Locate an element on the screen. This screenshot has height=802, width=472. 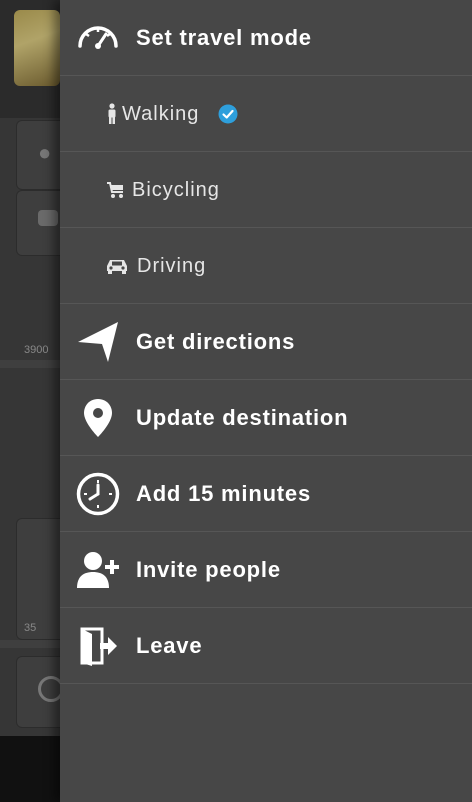
menu-item-bicycling: Bicycling is located at coordinates (266, 190).